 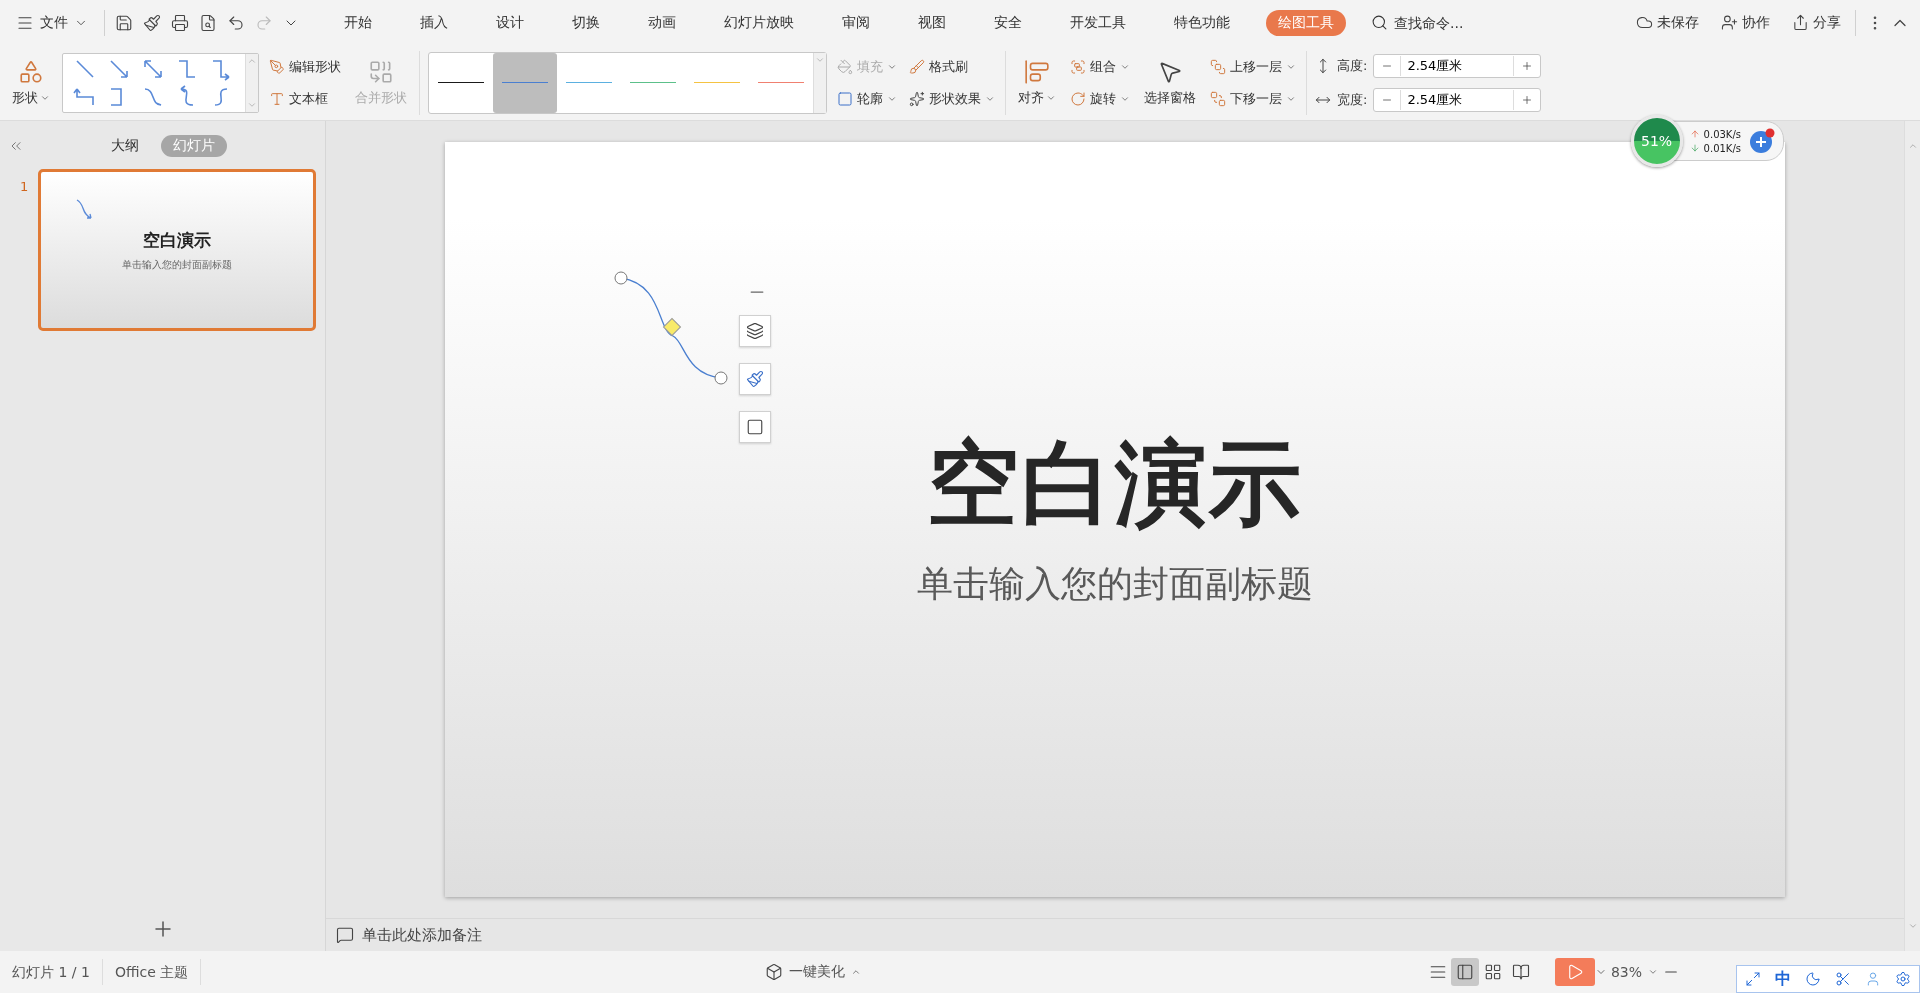 I want to click on selection-pane-button: 选择窗格, so click(x=1170, y=82).